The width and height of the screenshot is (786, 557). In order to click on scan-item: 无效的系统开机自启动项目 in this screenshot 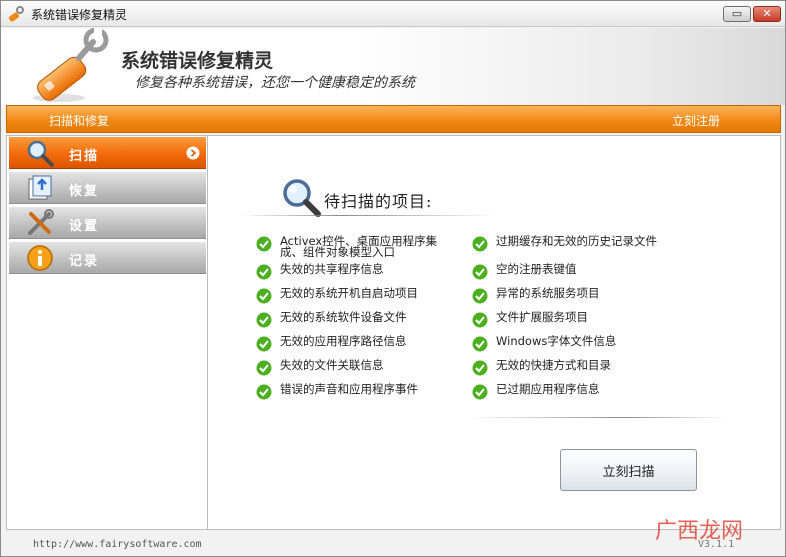, I will do `click(356, 298)`.